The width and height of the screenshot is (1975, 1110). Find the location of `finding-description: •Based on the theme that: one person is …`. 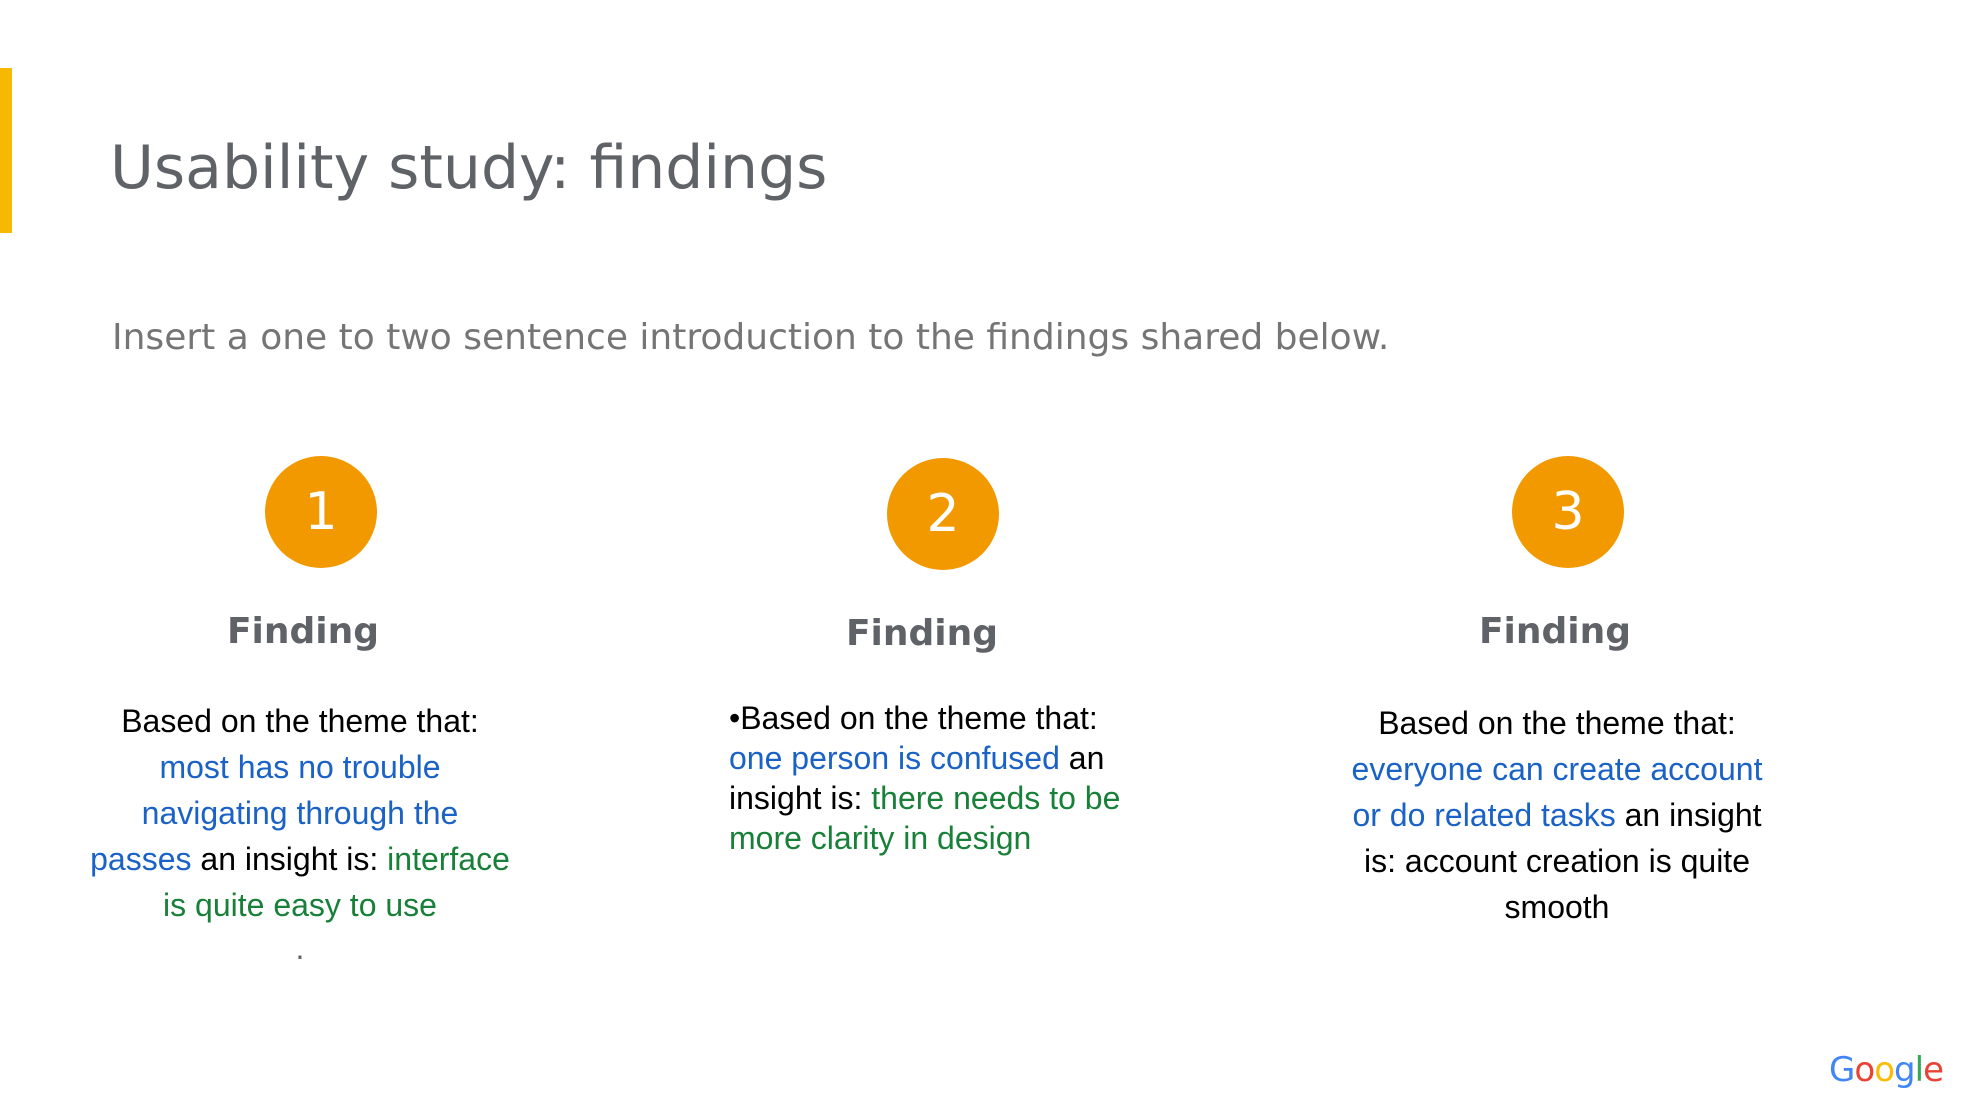

finding-description: •Based on the theme that: one person is … is located at coordinates (949, 778).